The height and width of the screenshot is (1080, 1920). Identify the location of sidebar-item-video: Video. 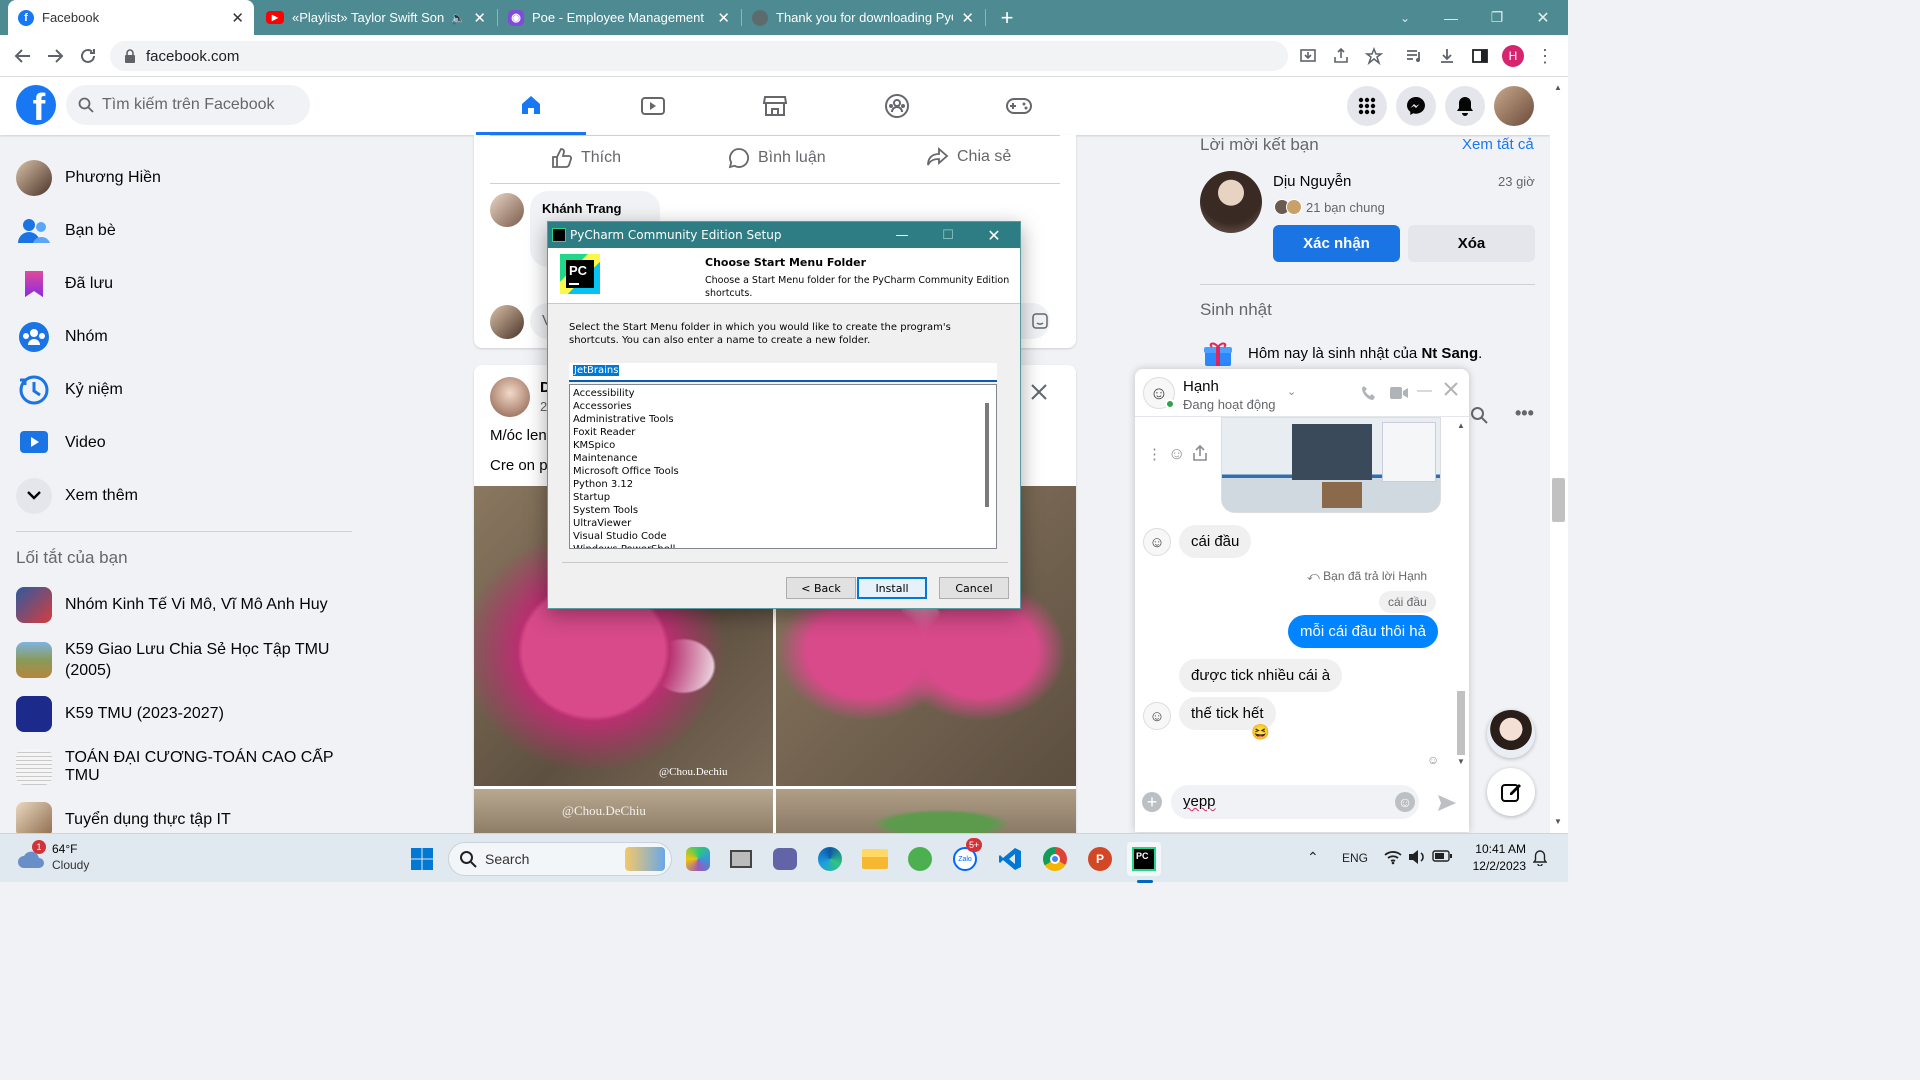
(61, 443).